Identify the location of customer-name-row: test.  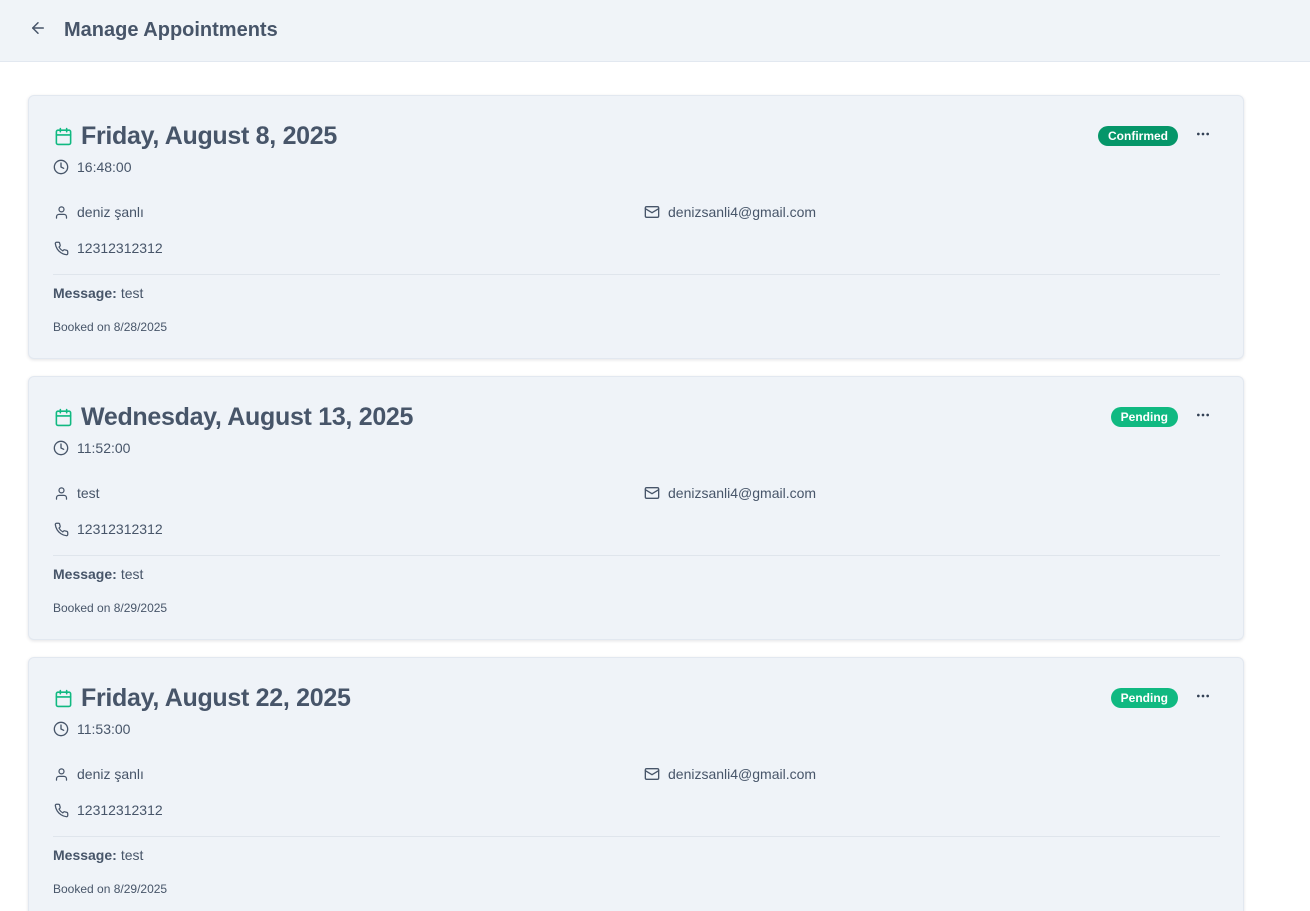
(76, 493).